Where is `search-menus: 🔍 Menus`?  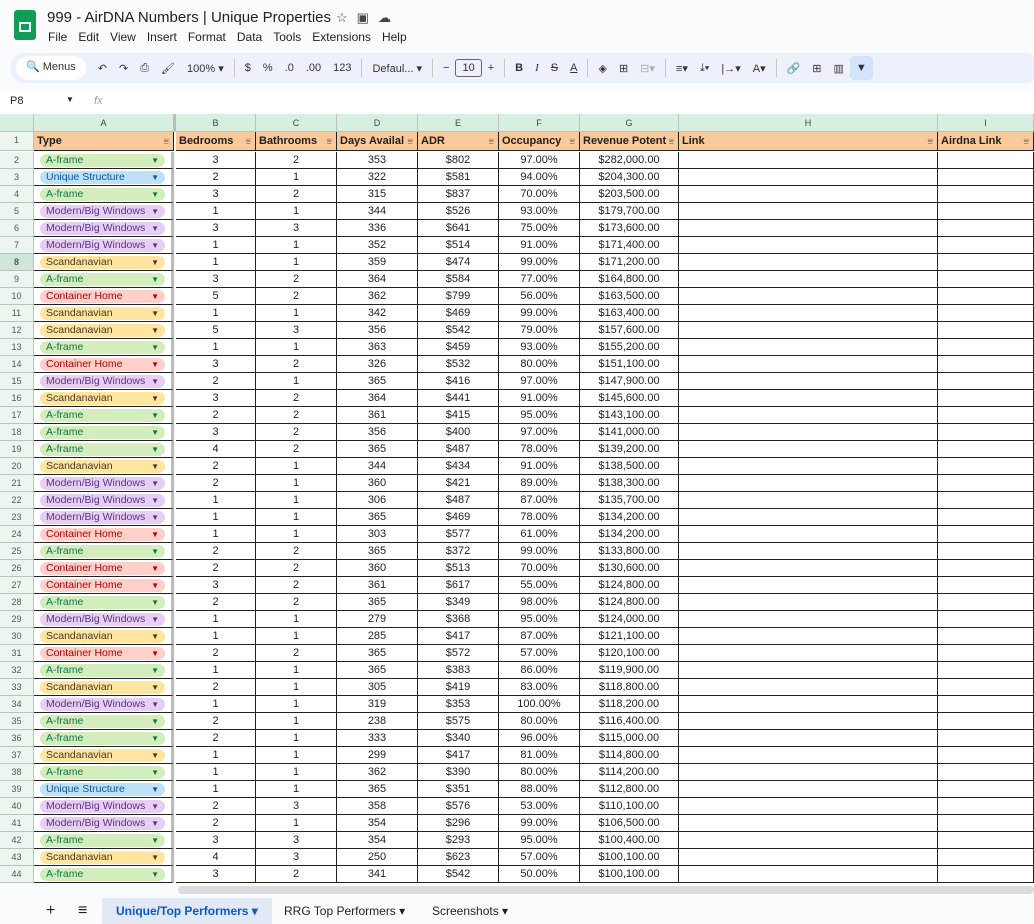
search-menus: 🔍 Menus is located at coordinates (51, 68).